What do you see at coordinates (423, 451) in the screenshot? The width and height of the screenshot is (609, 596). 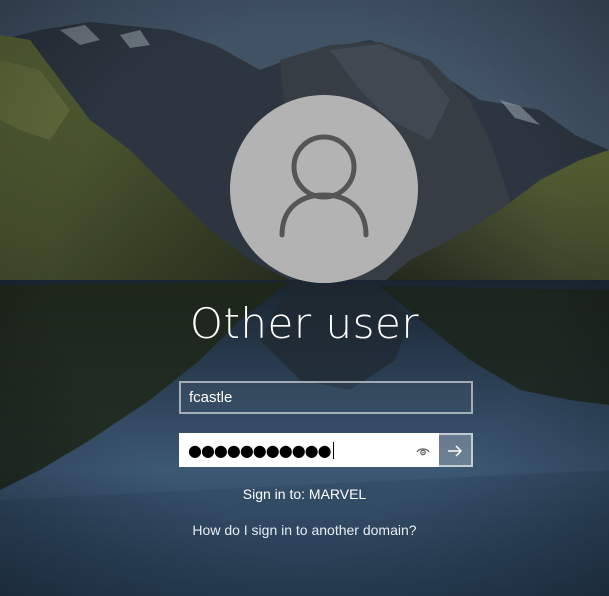 I see `eye-icon` at bounding box center [423, 451].